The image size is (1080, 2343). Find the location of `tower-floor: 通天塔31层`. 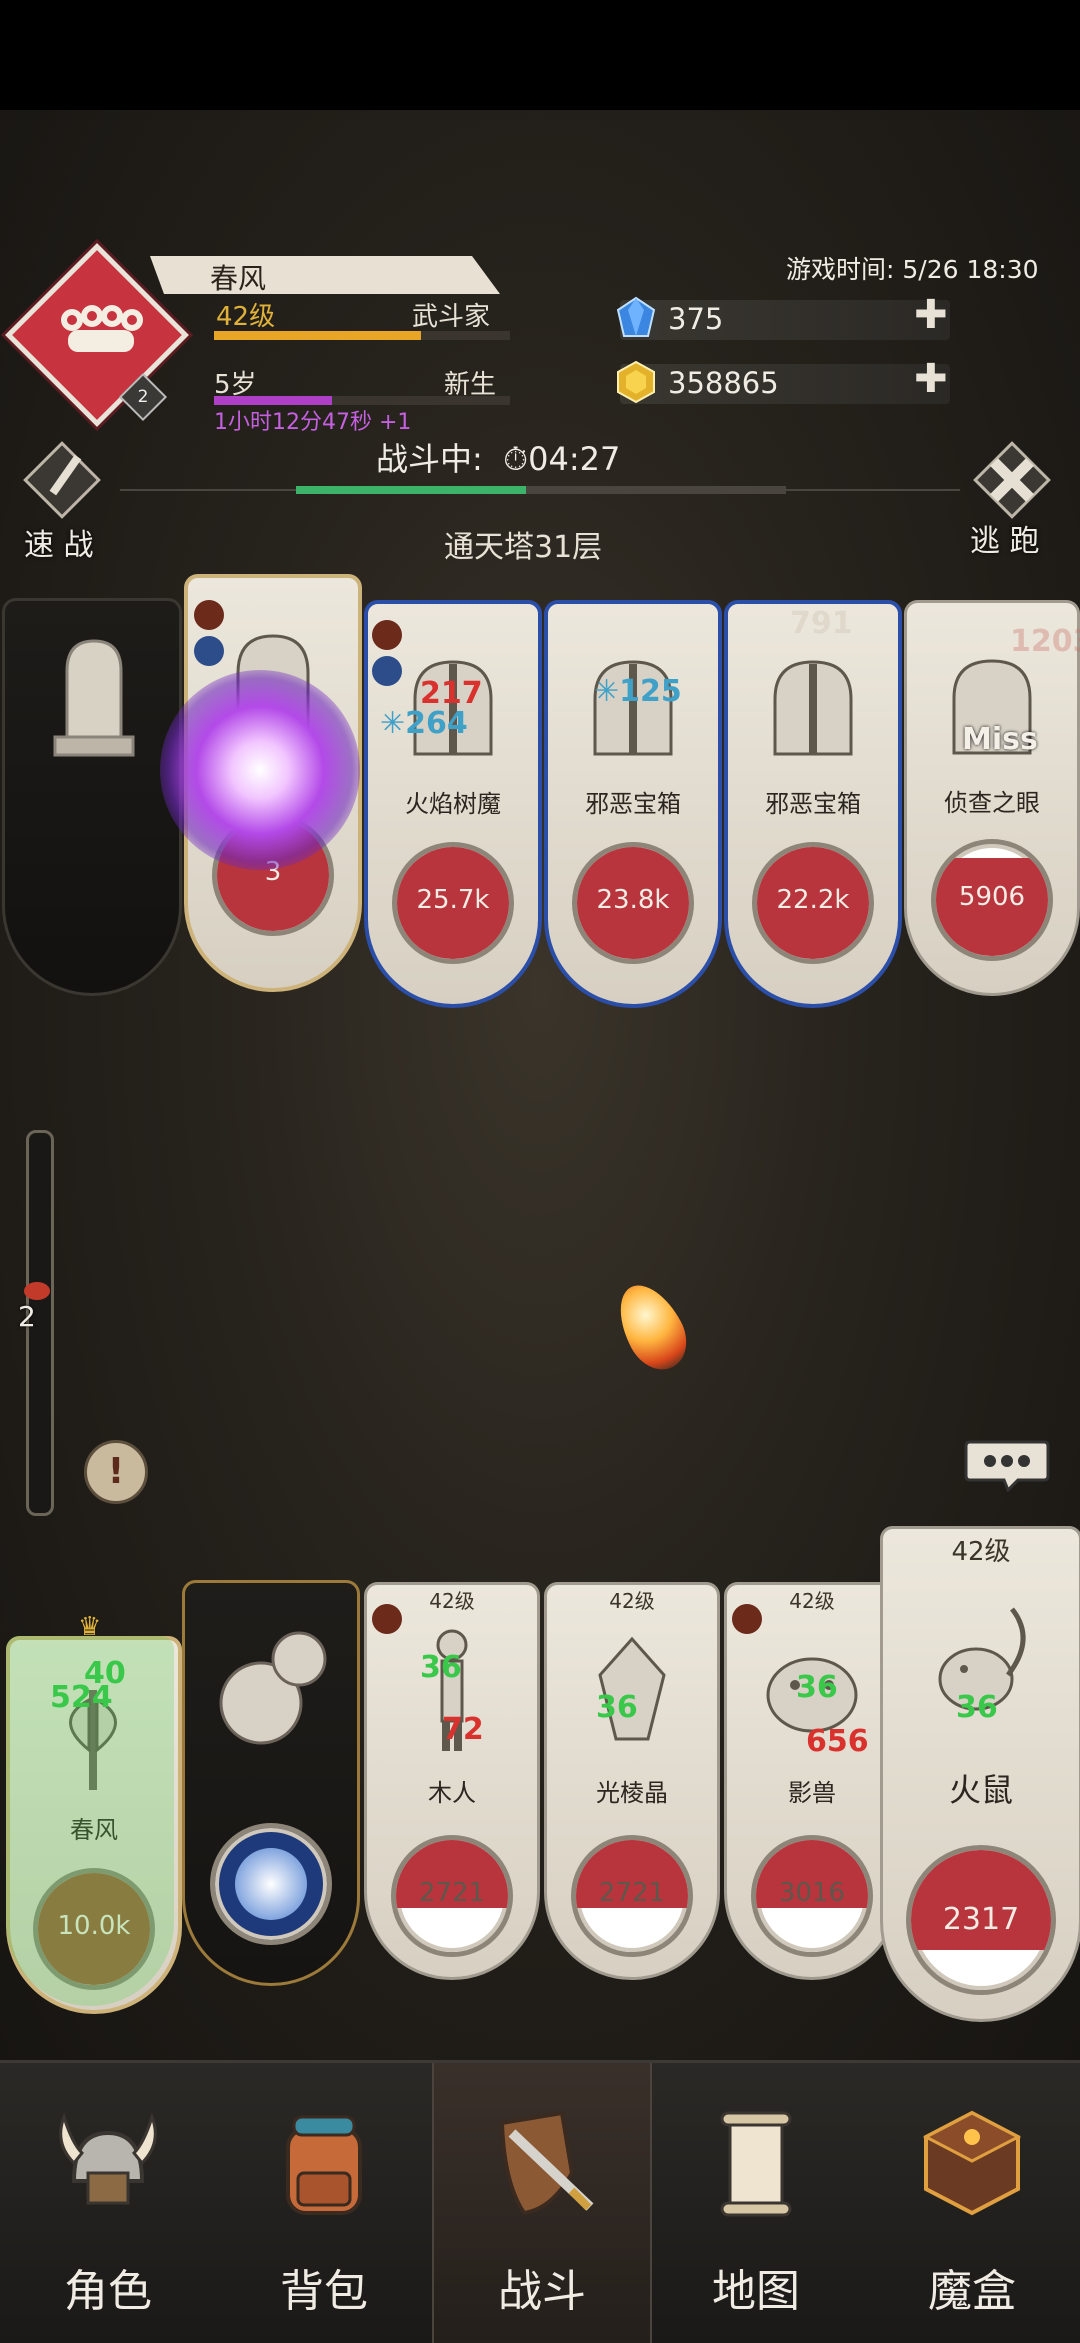

tower-floor: 通天塔31层 is located at coordinates (523, 547).